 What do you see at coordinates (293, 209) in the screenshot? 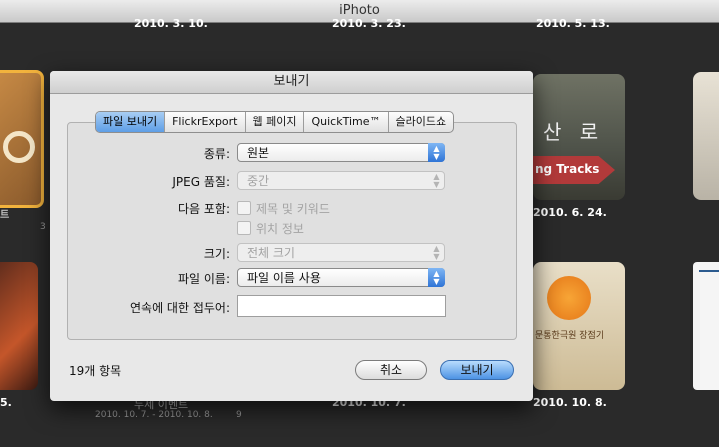
I see `title-keywords-label: 제목 및 키워드` at bounding box center [293, 209].